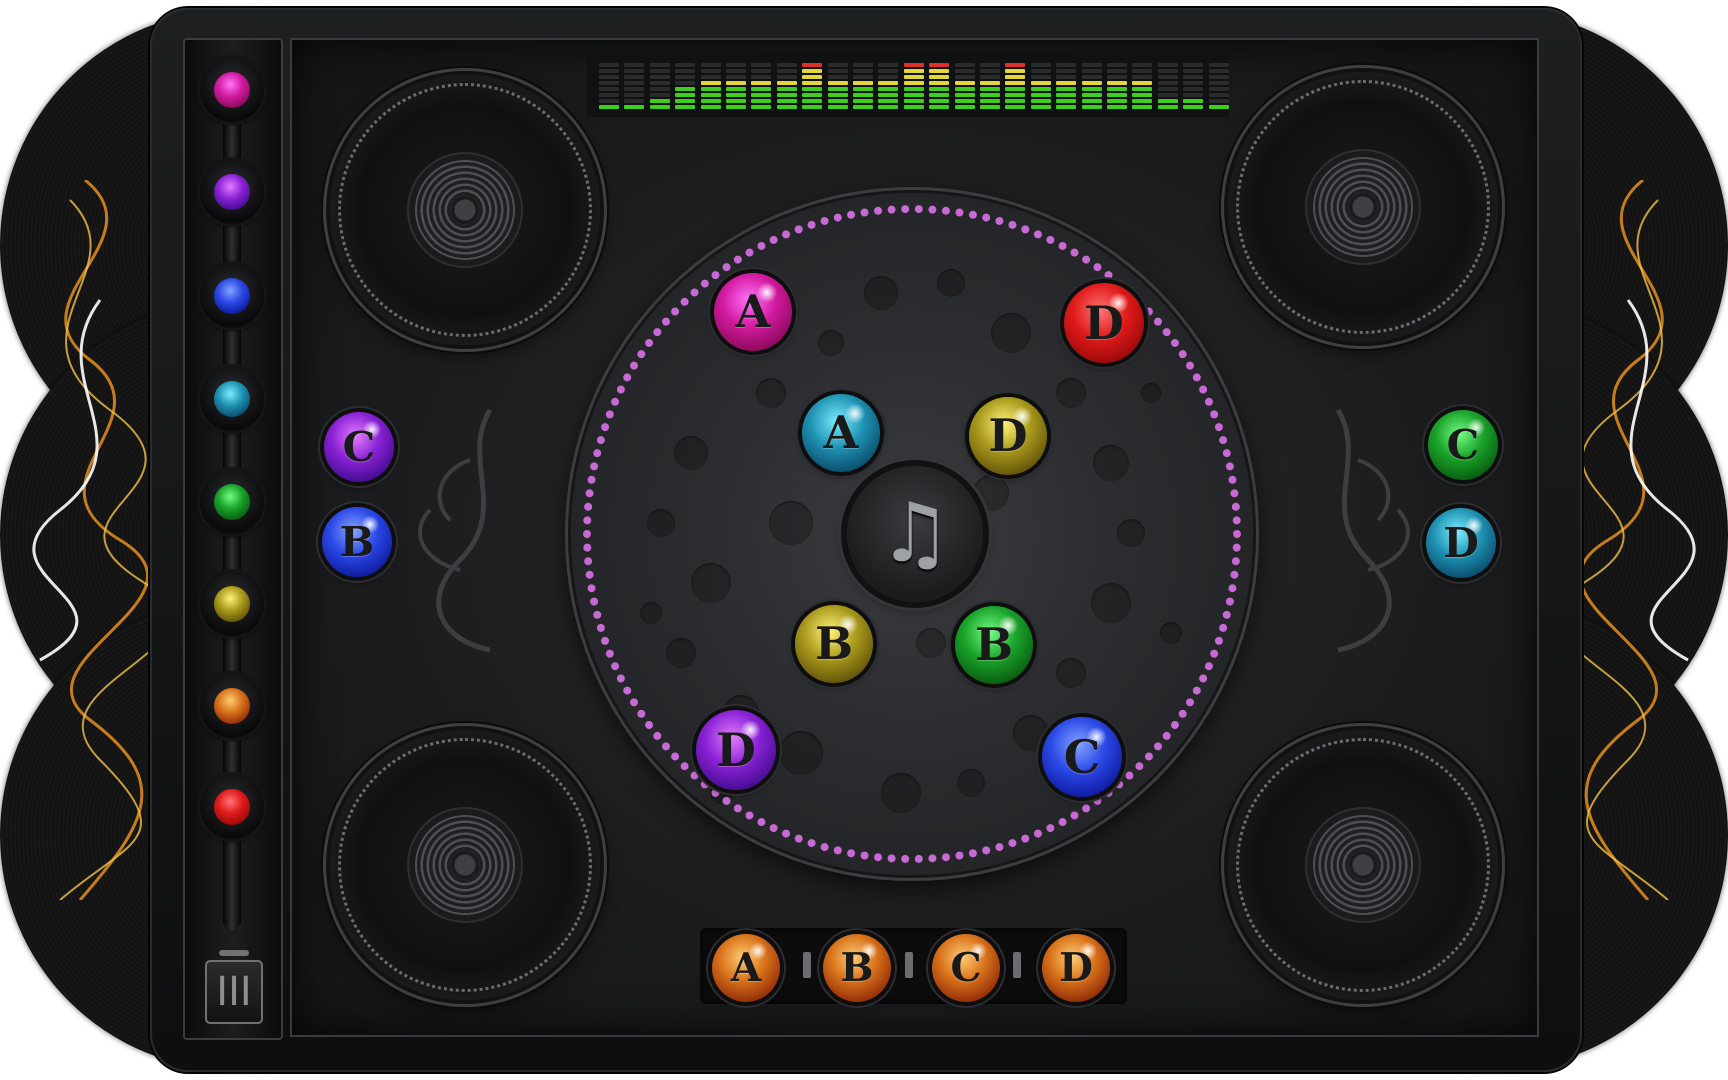 Image resolution: width=1728 pixels, height=1080 pixels. I want to click on board-gem-a-magenta: A, so click(753, 312).